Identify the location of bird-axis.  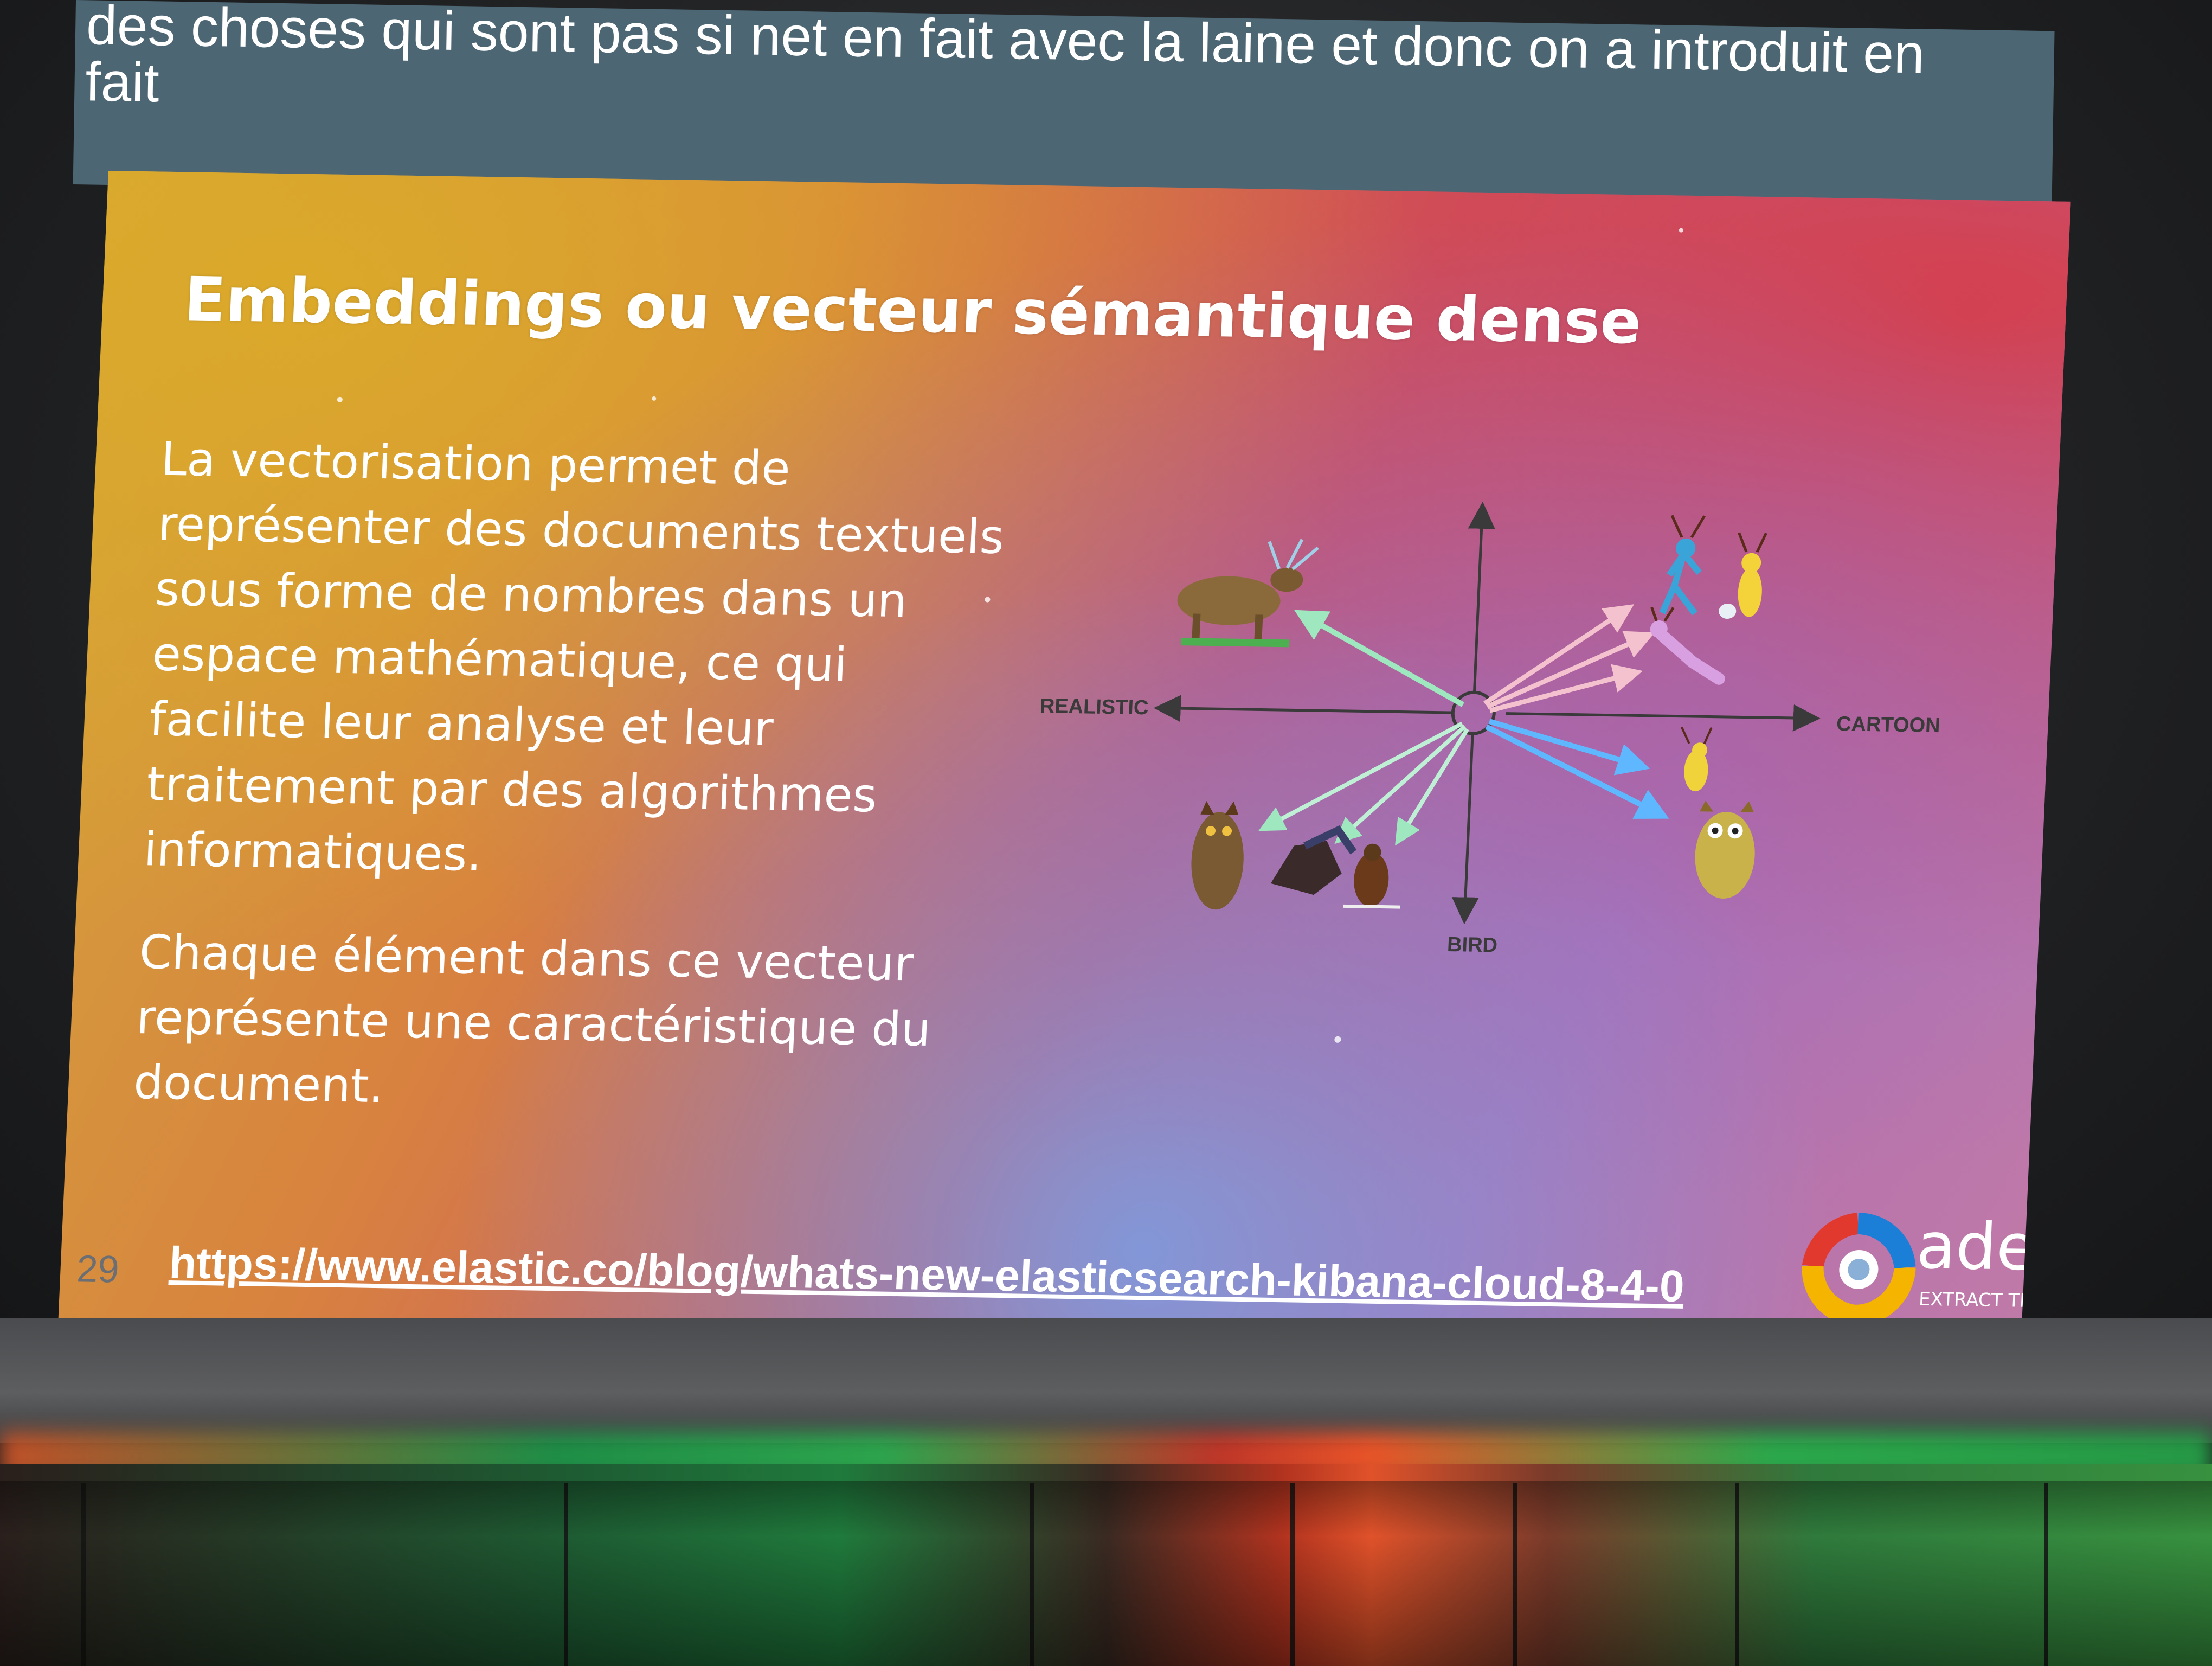
(1465, 830).